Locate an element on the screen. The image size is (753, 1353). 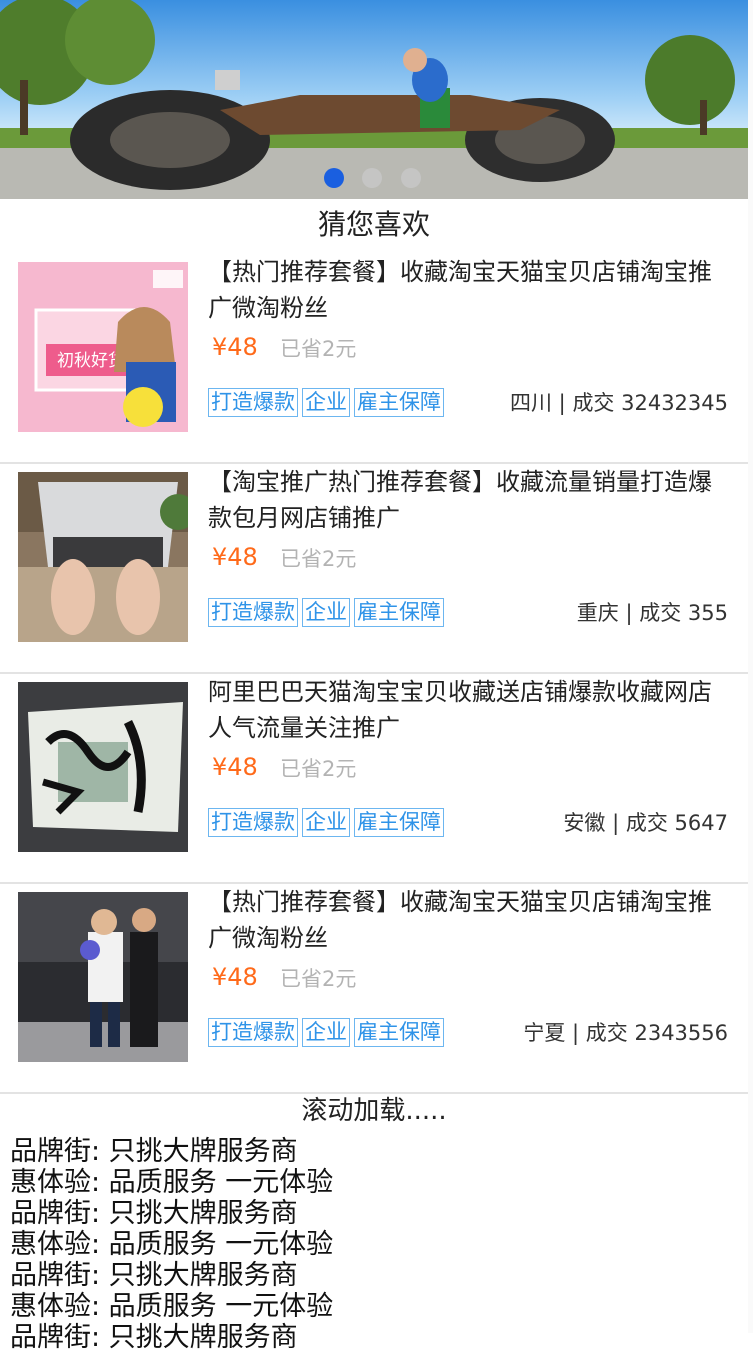
product-thumbnail: 初秋好货 is located at coordinates (103, 347).